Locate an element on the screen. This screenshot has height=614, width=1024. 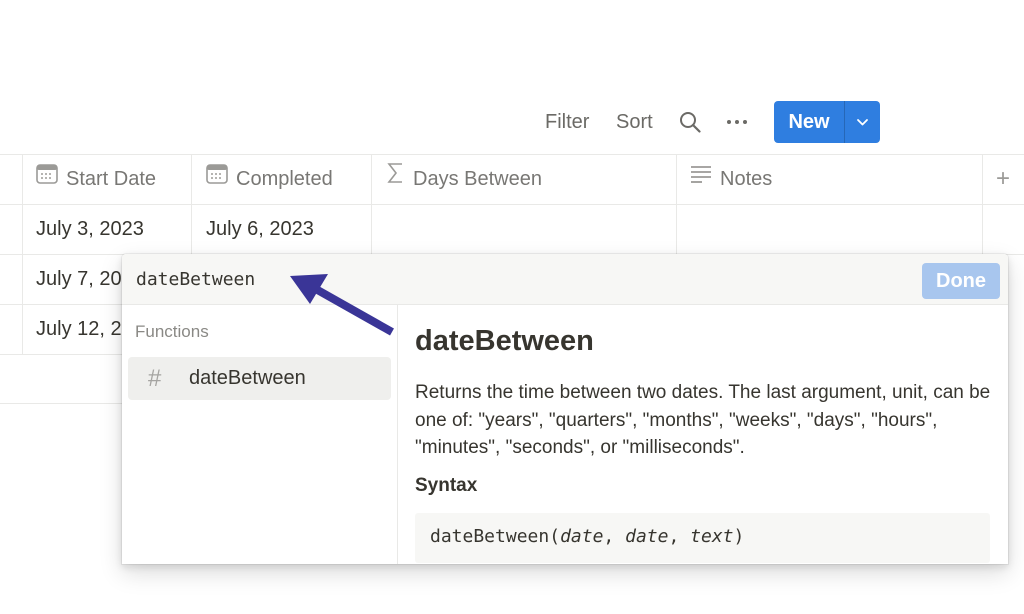
function-item-datebetween: # dateBetween is located at coordinates (259, 378).